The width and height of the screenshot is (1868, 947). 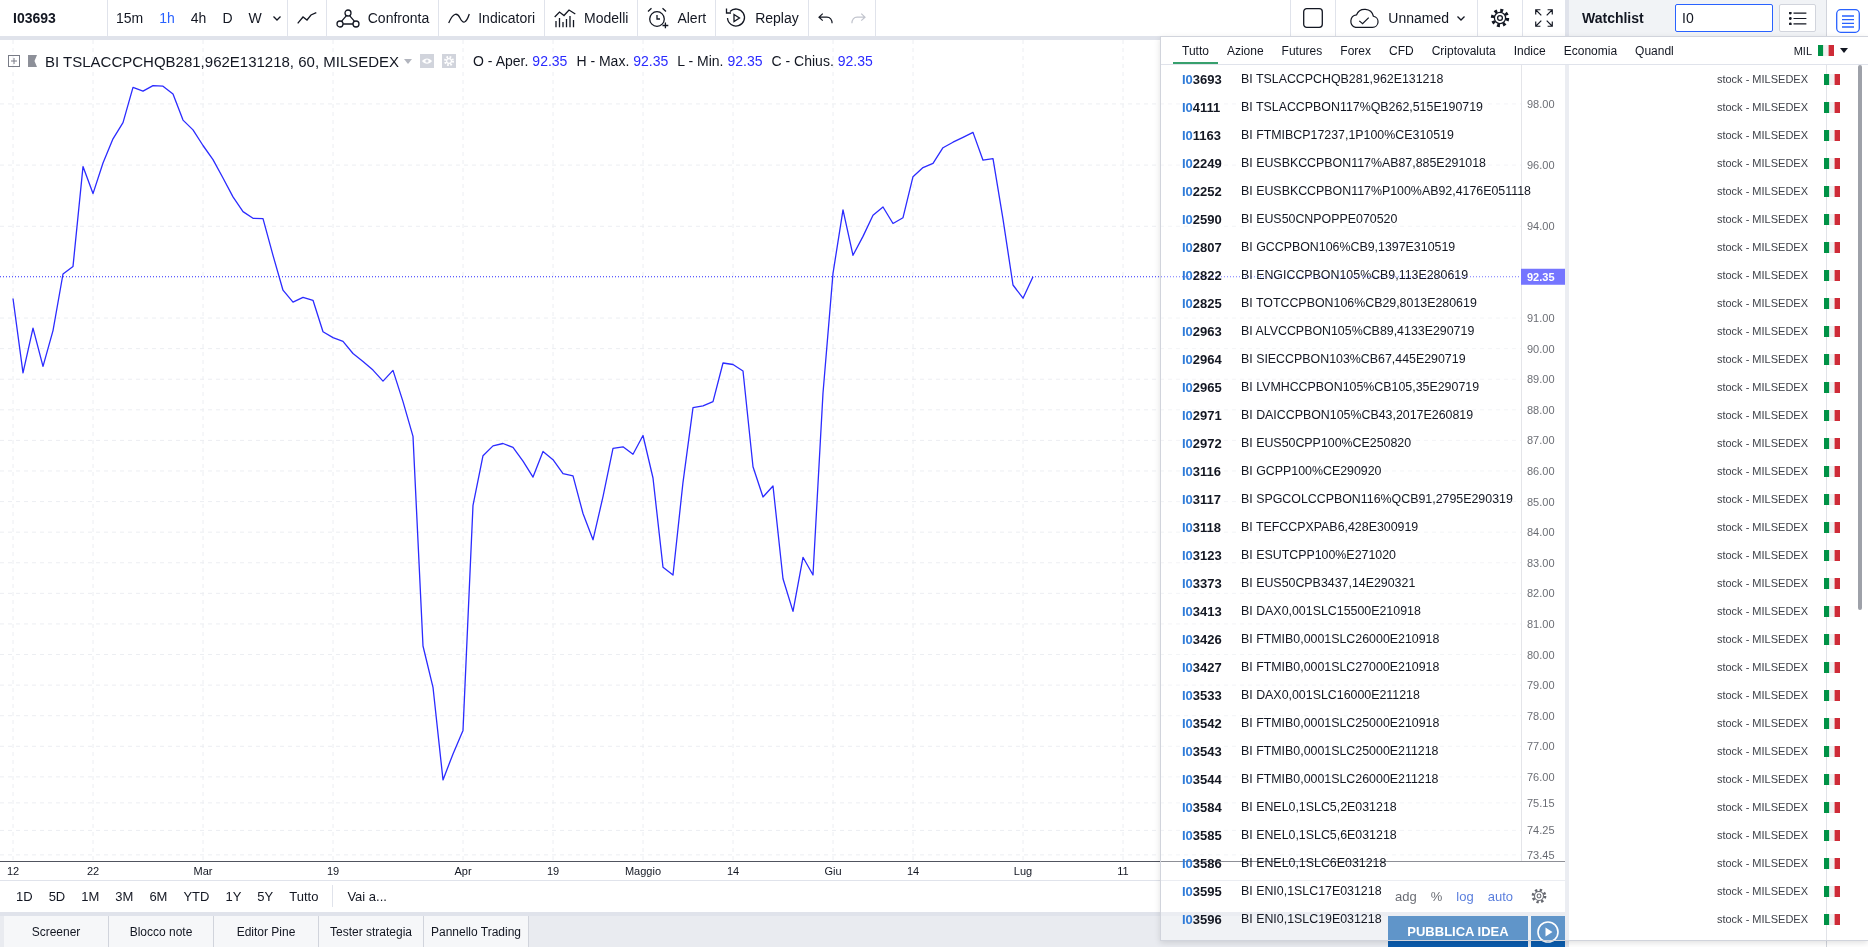 I want to click on scale-option: log, so click(x=1465, y=896).